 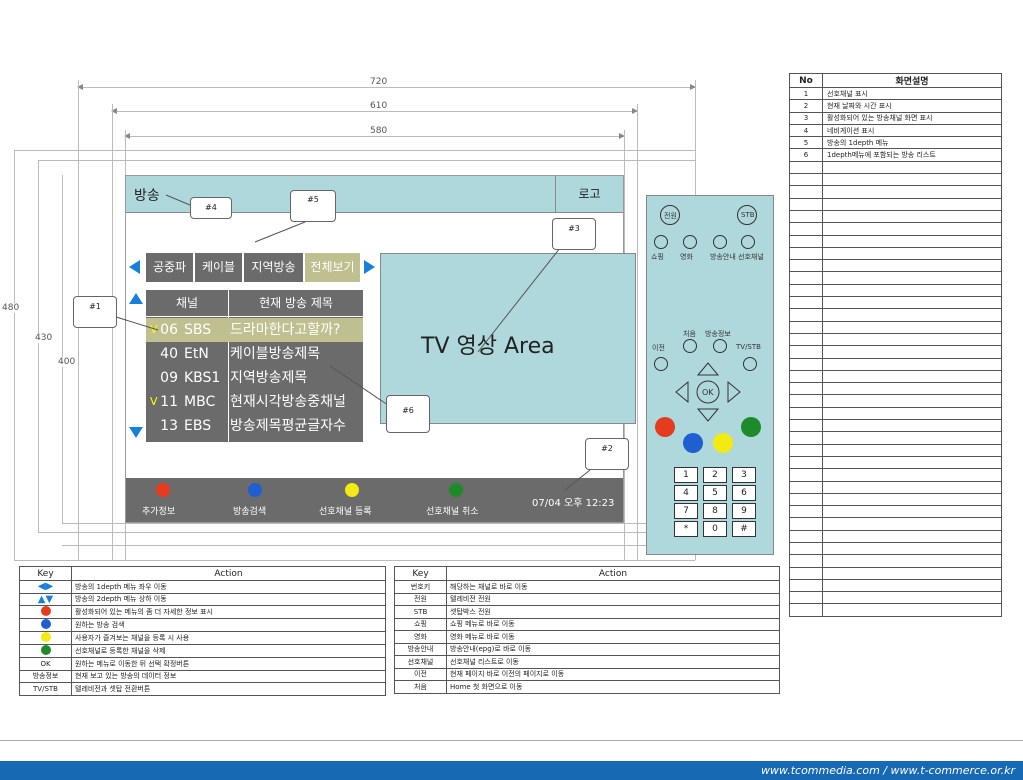 What do you see at coordinates (715, 493) in the screenshot?
I see `number-key: 5` at bounding box center [715, 493].